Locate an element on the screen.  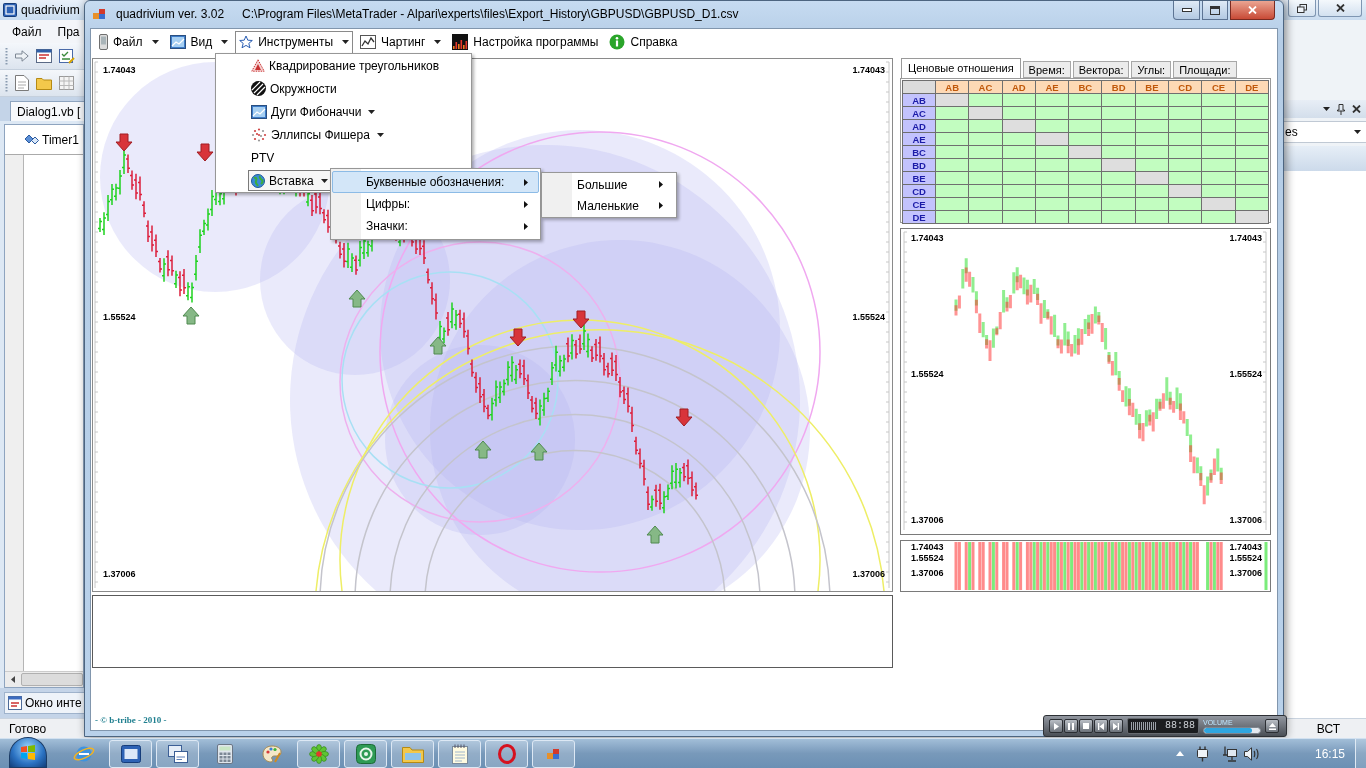
maximize-button is located at coordinates (1215, 10).